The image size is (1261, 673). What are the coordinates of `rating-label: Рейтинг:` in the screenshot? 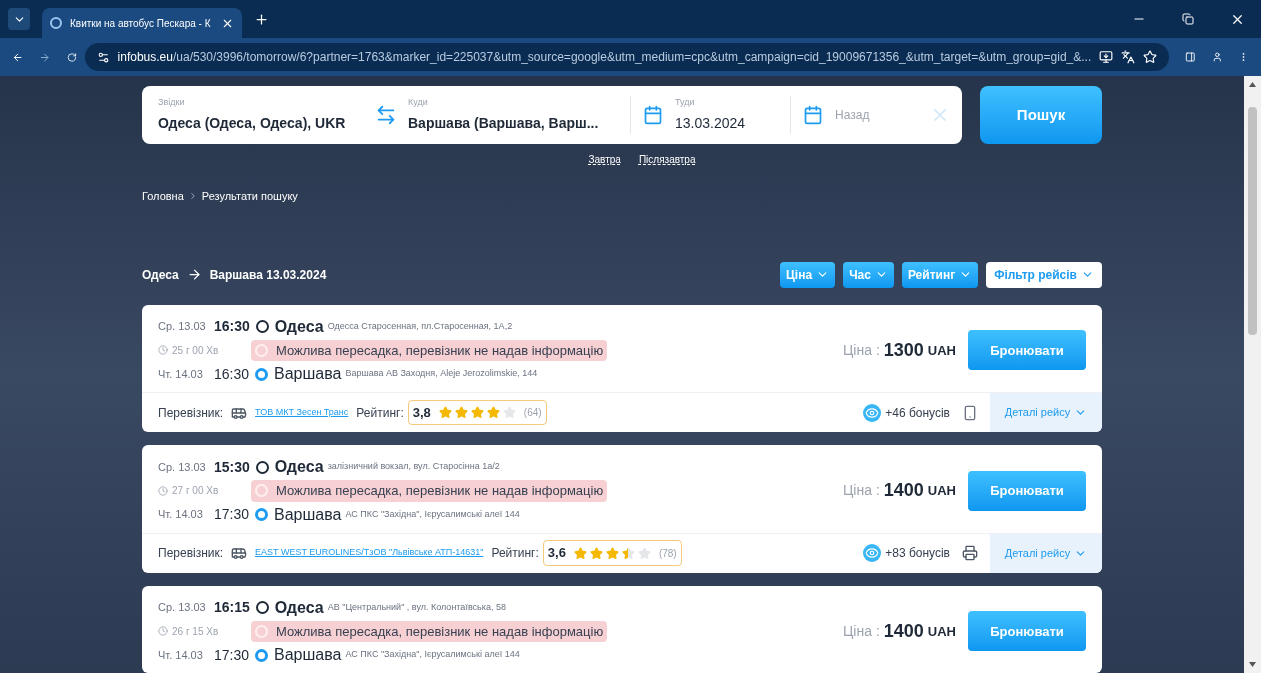 It's located at (515, 553).